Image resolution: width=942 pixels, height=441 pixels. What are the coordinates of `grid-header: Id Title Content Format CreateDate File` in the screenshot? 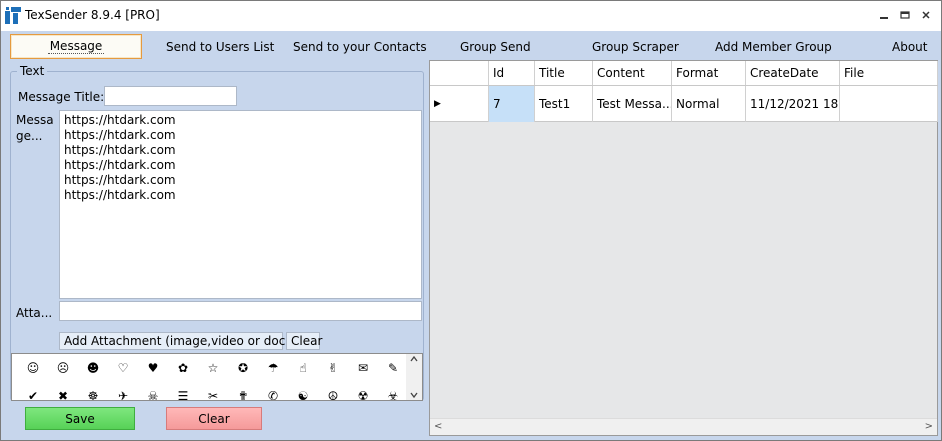 It's located at (684, 73).